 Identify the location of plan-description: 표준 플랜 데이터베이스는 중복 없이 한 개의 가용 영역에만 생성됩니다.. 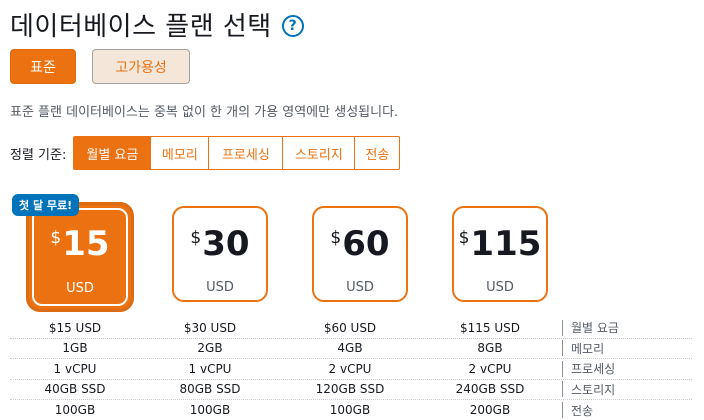
(204, 112).